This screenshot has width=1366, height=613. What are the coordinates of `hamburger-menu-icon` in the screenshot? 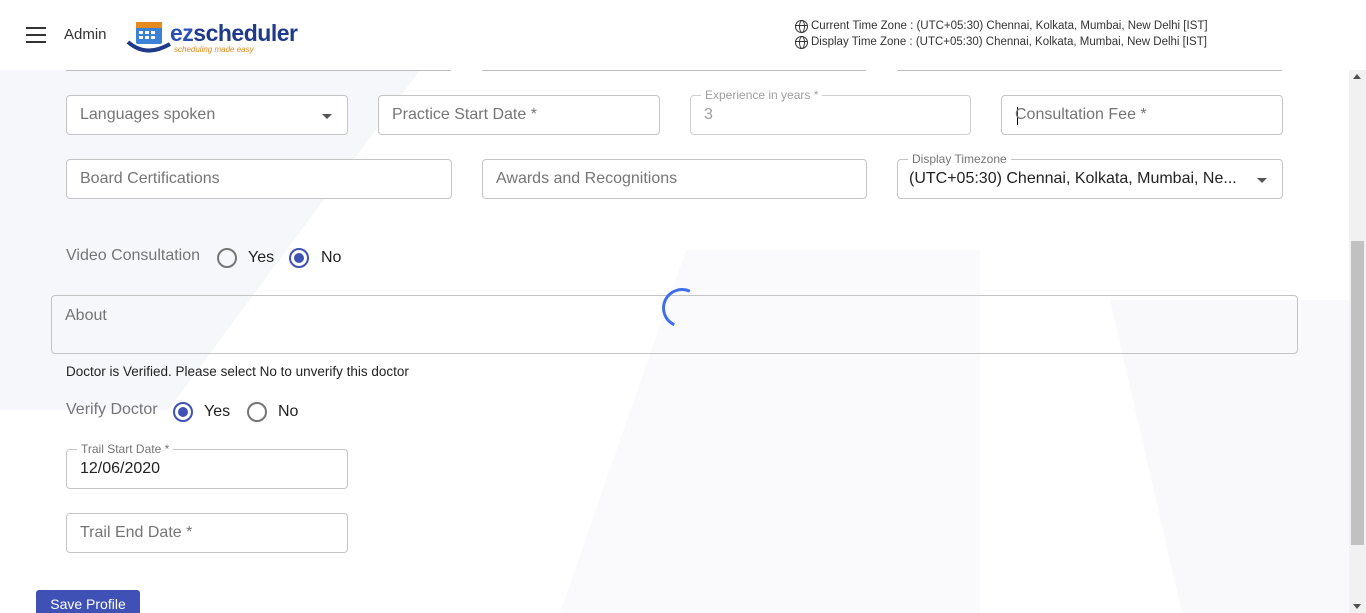 It's located at (36, 35).